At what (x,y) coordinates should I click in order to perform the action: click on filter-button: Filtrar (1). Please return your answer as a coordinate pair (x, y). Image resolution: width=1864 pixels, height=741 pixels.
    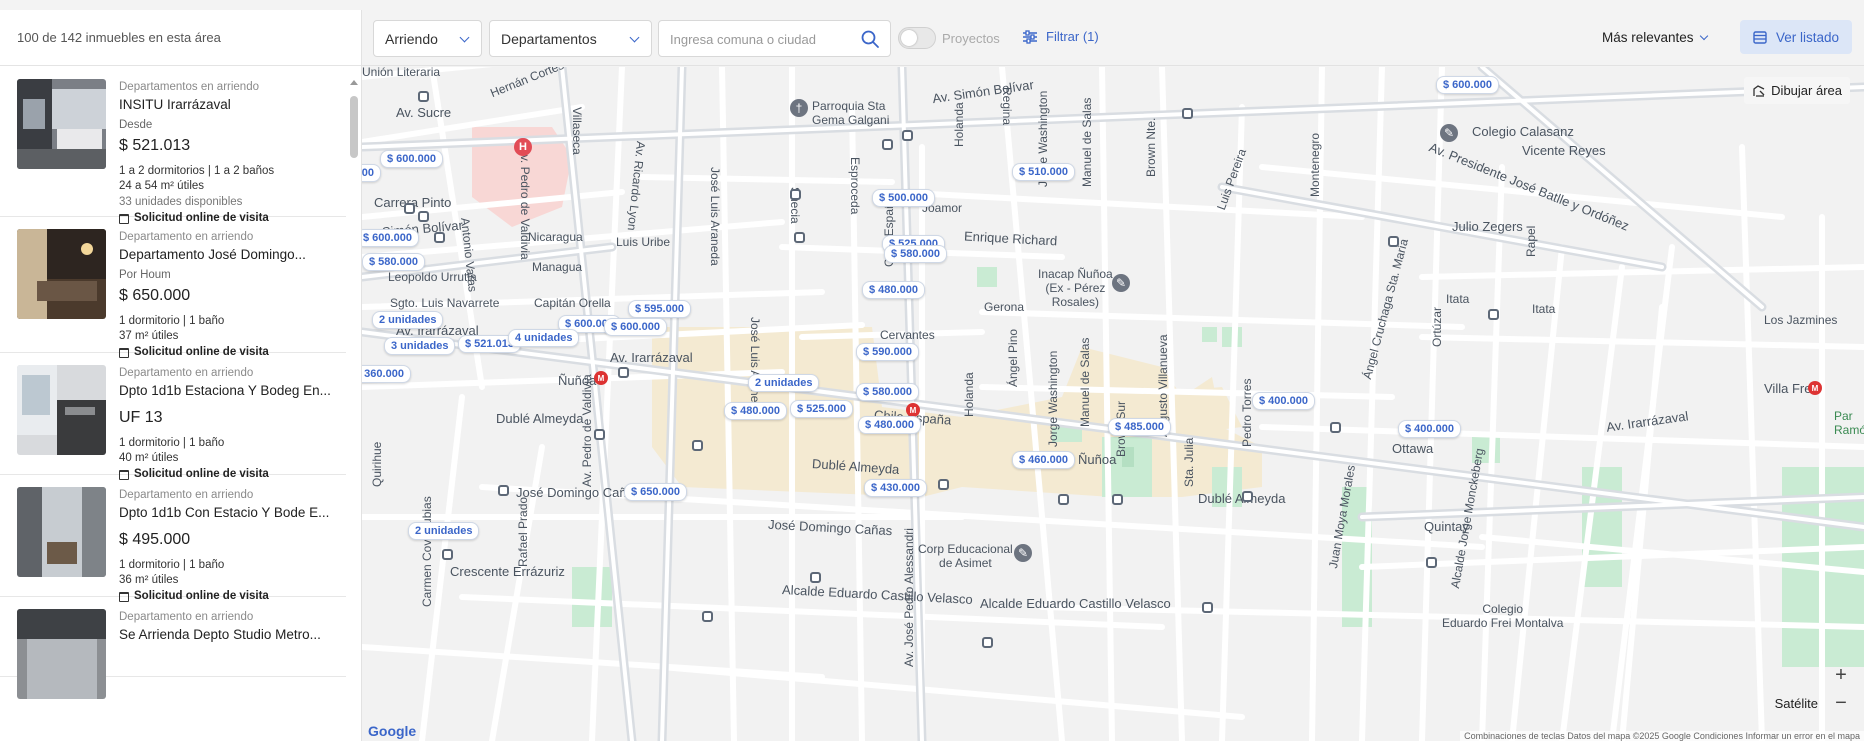
    Looking at the image, I should click on (1060, 36).